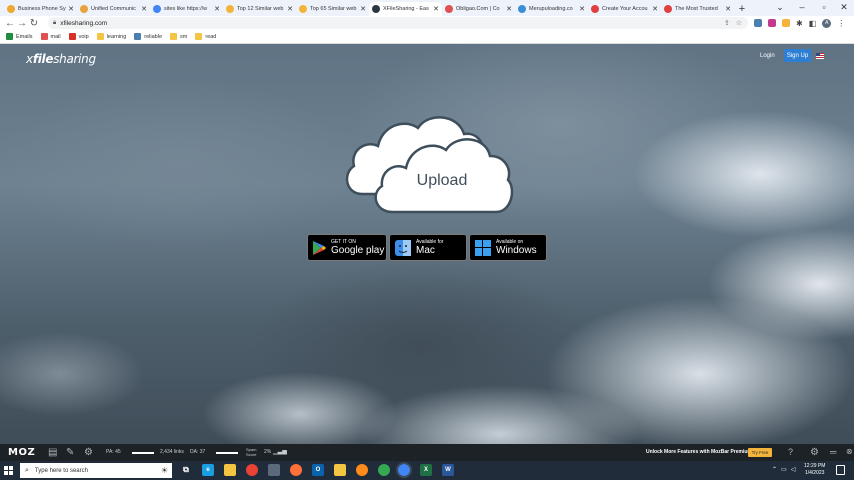 The image size is (854, 480). I want to click on share-icon: ⇪, so click(727, 23).